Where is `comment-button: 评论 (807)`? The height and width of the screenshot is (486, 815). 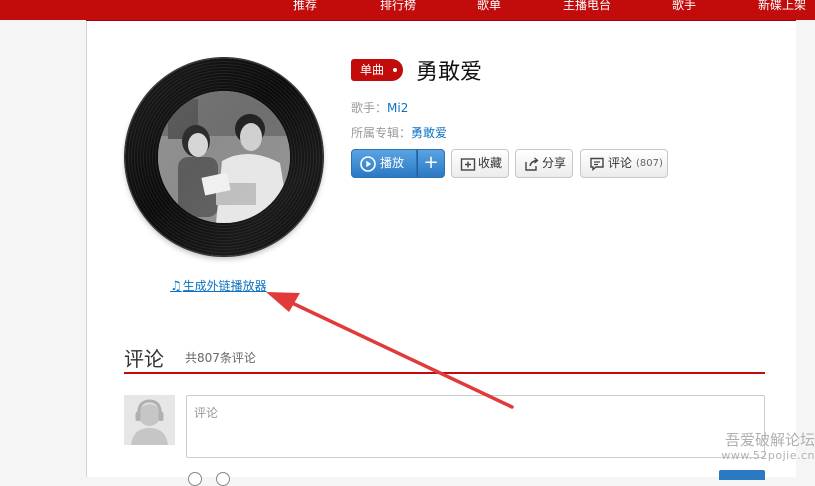 comment-button: 评论 (807) is located at coordinates (624, 163).